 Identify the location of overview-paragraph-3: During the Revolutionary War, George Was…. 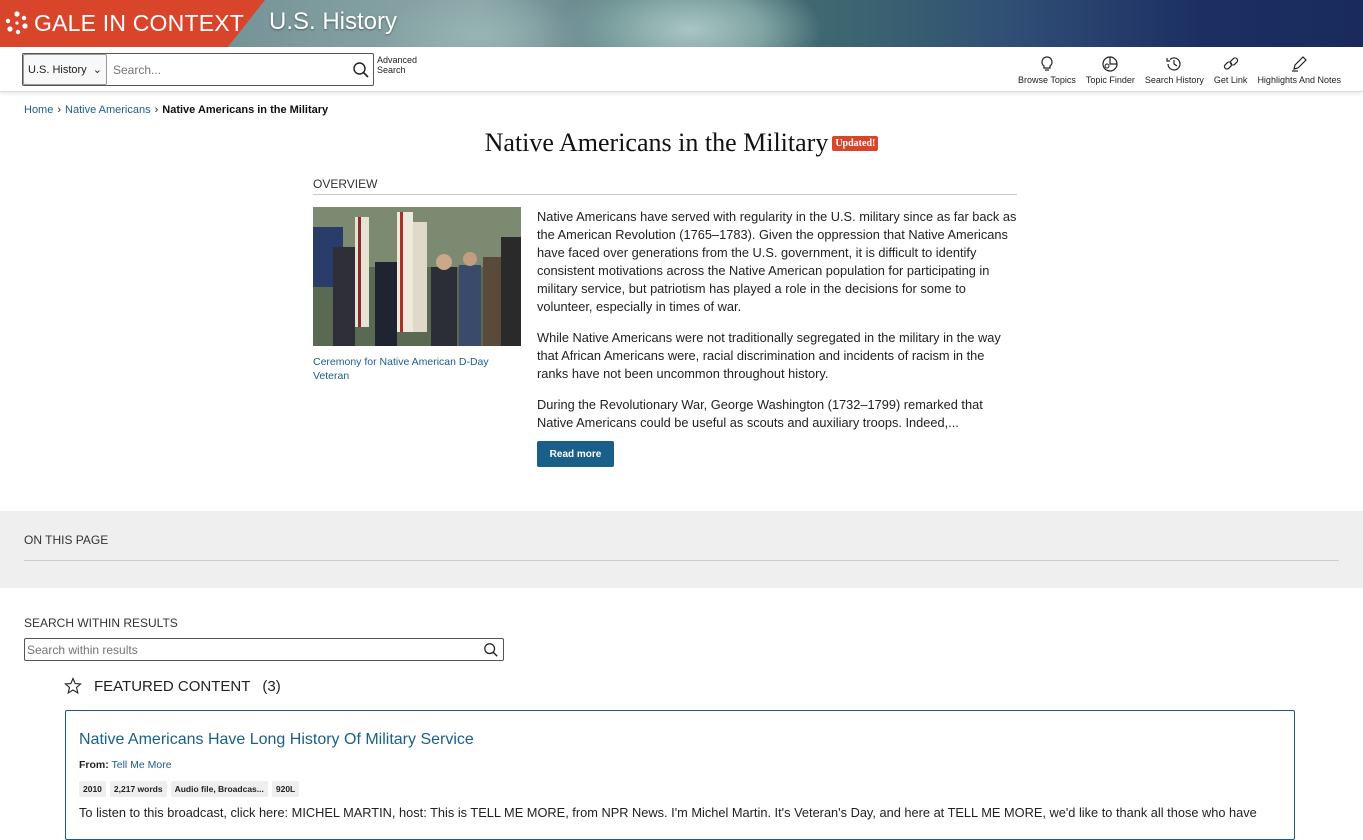
(760, 413).